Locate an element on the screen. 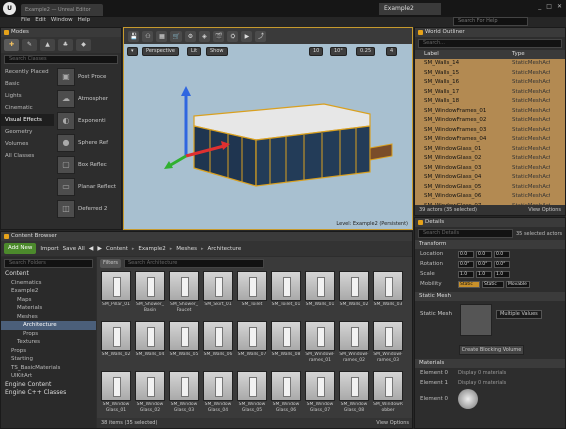 This screenshot has height=429, width=566. build-icon: ⛭ is located at coordinates (233, 36).